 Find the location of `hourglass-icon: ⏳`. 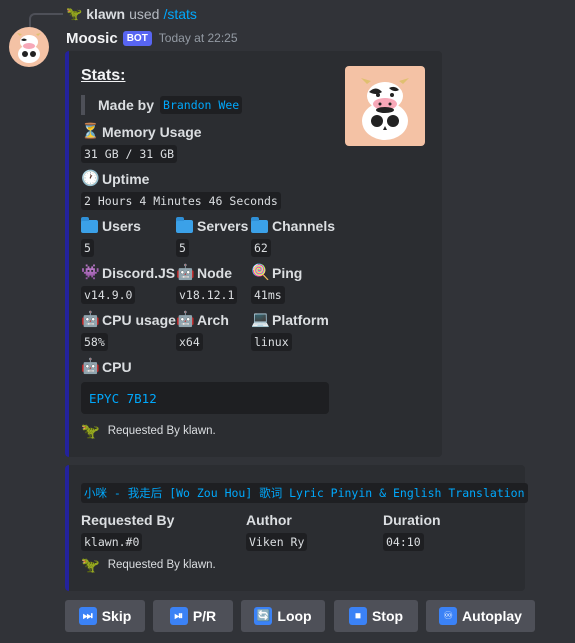

hourglass-icon: ⏳ is located at coordinates (90, 131).